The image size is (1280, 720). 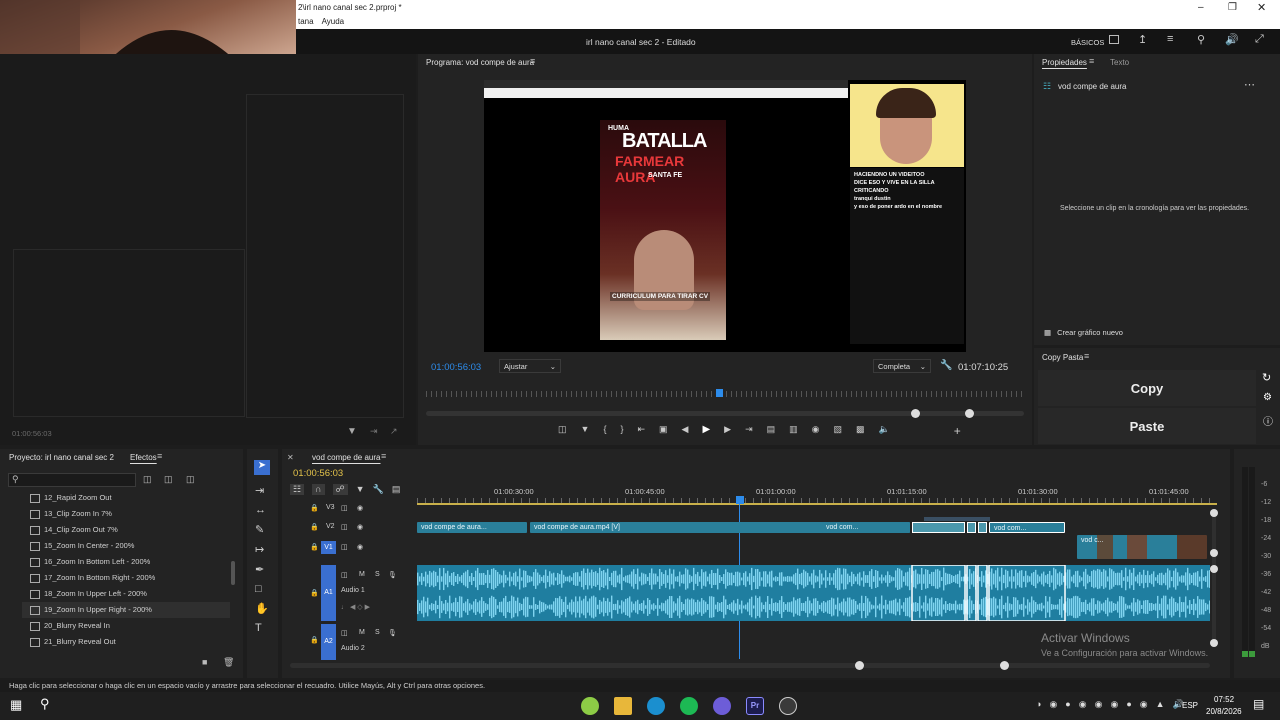 I want to click on list-item: 13_Clip Zoom In 7%, so click(x=126, y=514).